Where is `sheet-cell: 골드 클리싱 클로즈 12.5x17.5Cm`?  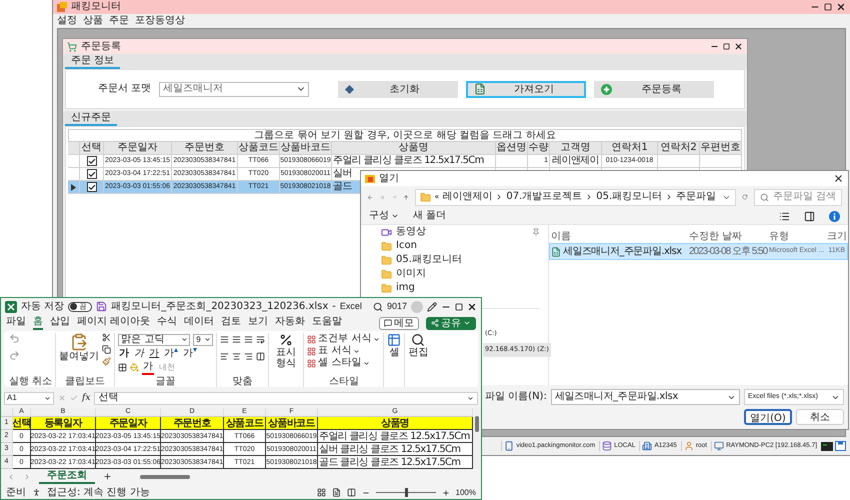 sheet-cell: 골드 클리싱 클로즈 12.5x17.5Cm is located at coordinates (390, 462).